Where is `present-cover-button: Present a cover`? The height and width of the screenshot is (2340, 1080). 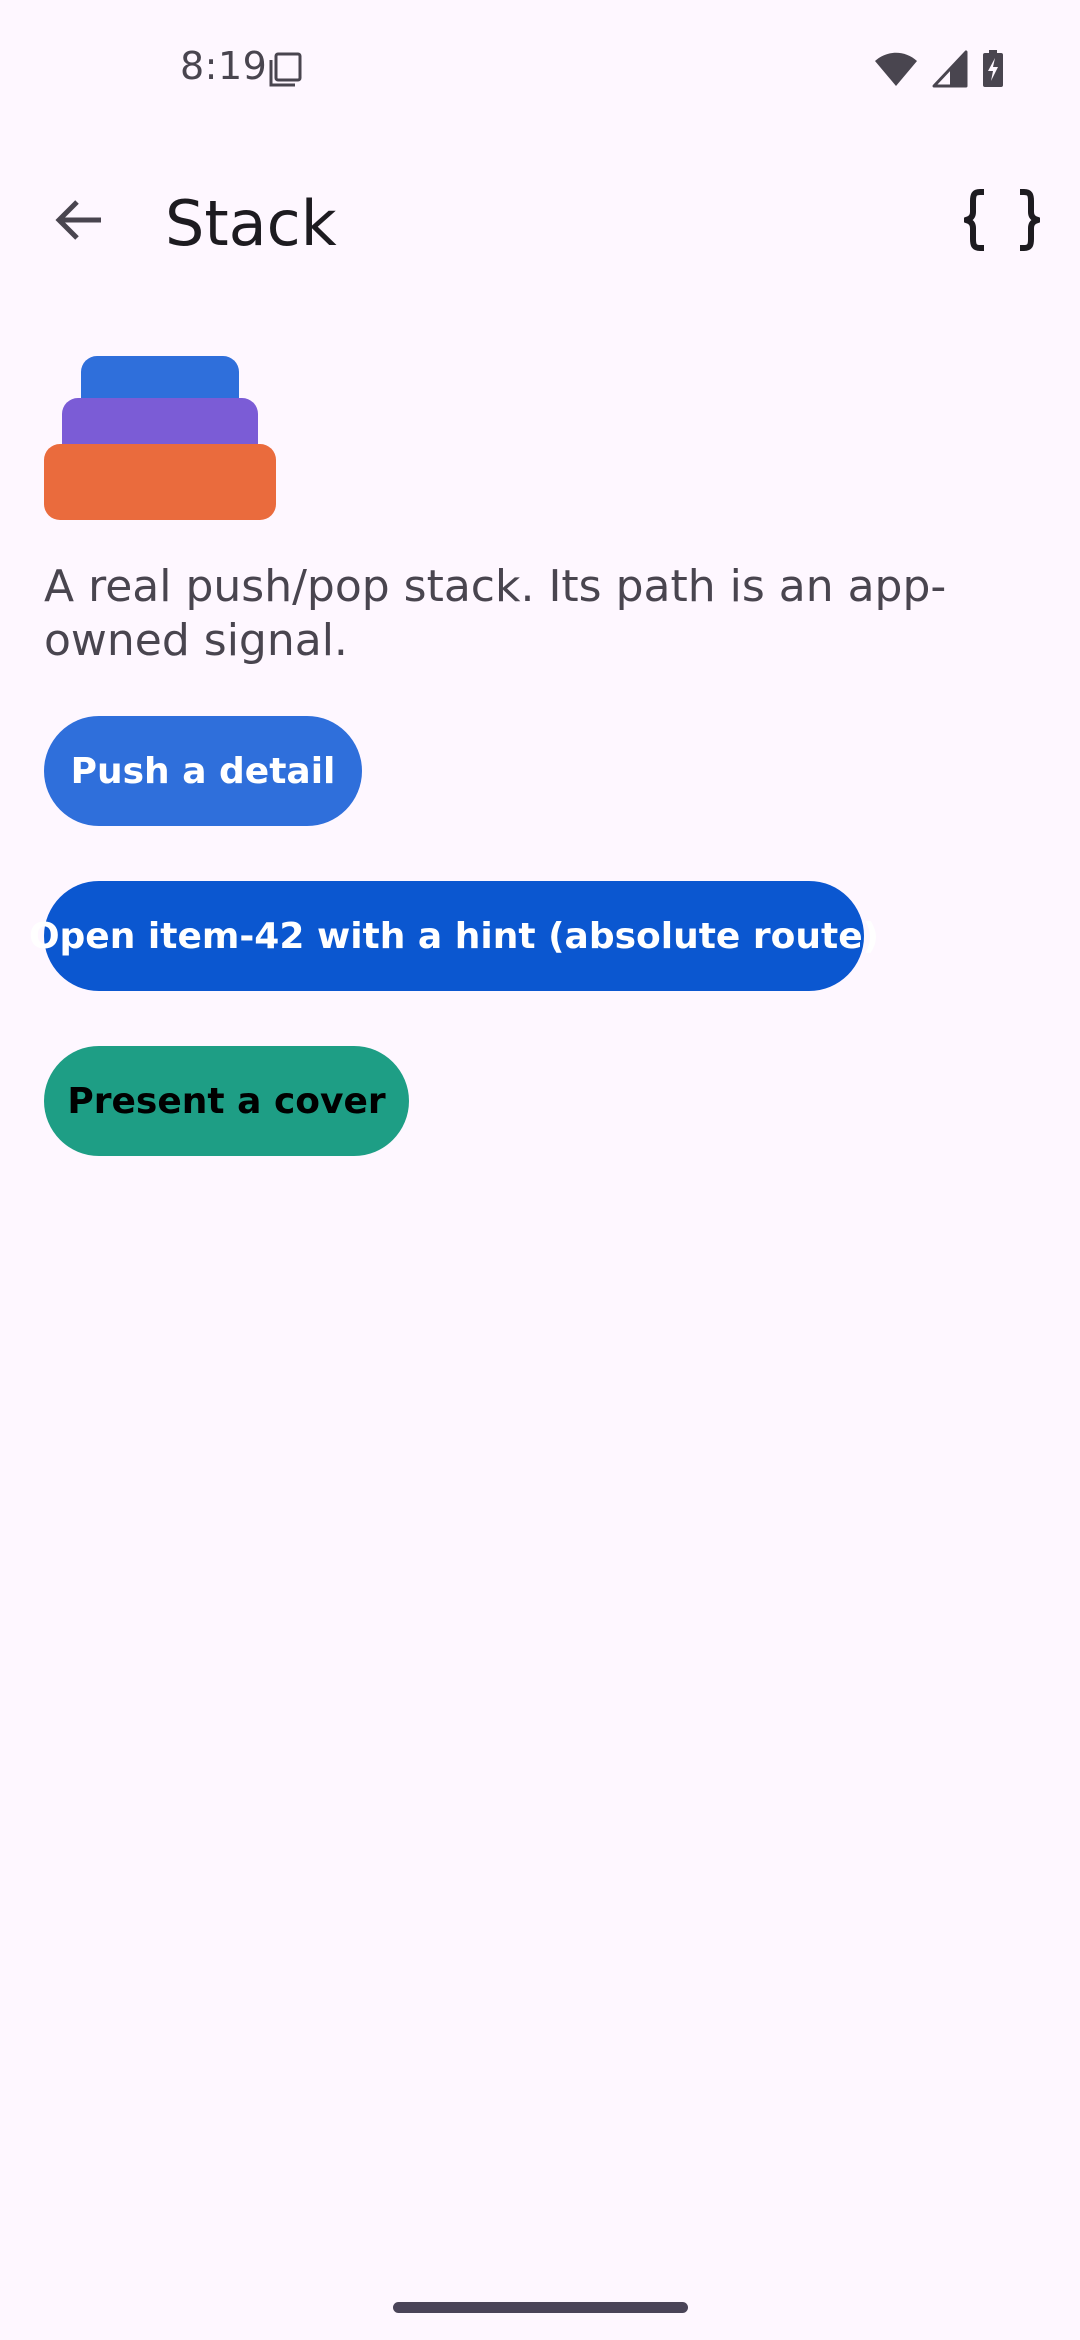
present-cover-button: Present a cover is located at coordinates (226, 1101).